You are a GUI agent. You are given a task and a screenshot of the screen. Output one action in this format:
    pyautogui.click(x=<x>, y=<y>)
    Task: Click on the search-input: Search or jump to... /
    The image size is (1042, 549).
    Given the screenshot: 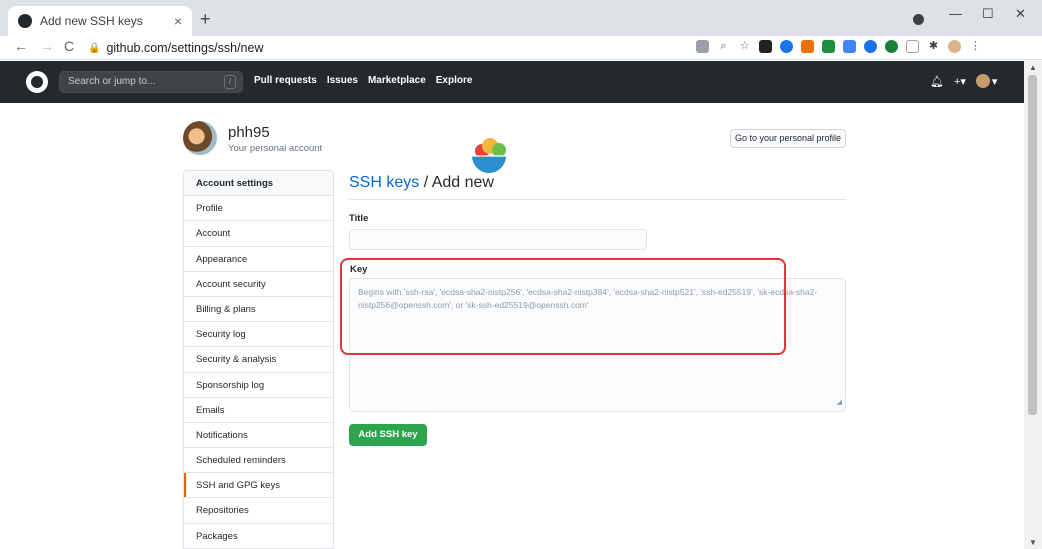 What is the action you would take?
    pyautogui.click(x=151, y=82)
    